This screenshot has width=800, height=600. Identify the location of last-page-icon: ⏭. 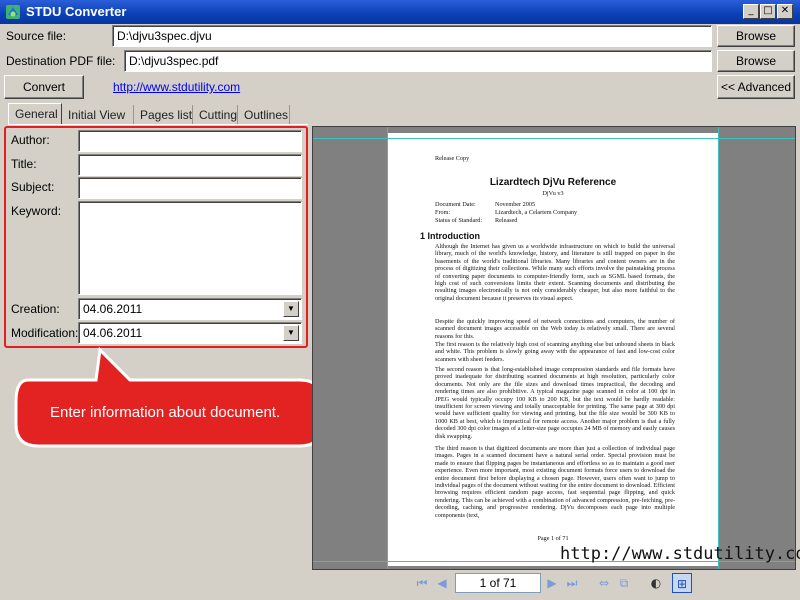
(572, 583).